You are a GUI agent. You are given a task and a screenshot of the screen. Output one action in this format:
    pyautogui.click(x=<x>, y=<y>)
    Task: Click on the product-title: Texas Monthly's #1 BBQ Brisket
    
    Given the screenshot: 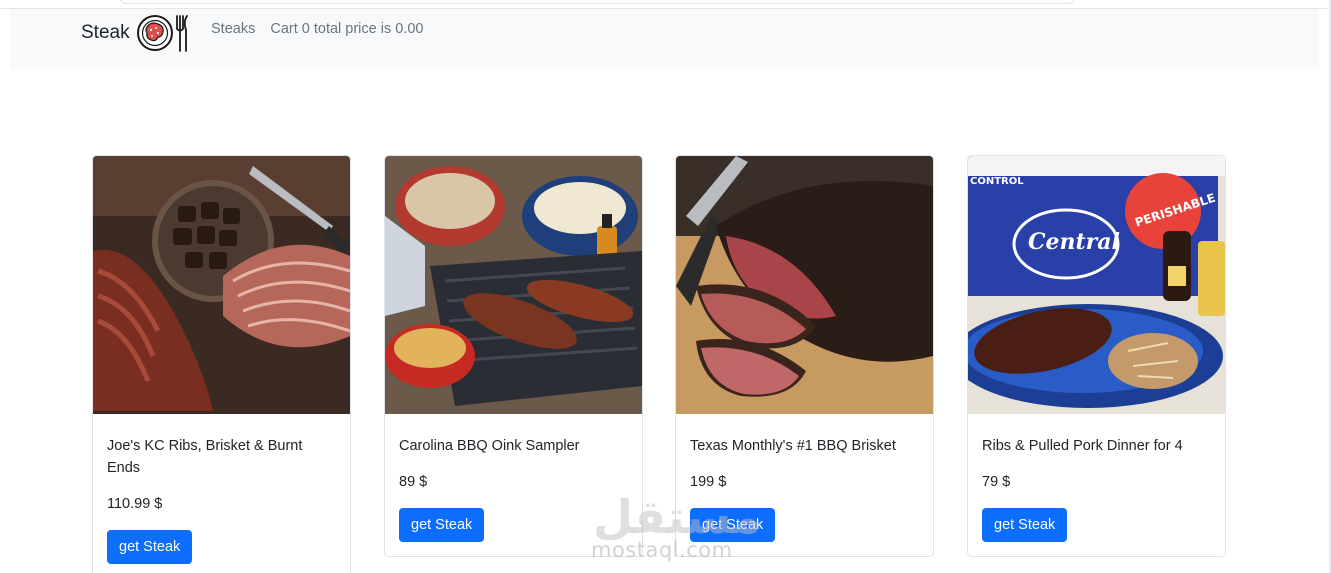 What is the action you would take?
    pyautogui.click(x=793, y=446)
    